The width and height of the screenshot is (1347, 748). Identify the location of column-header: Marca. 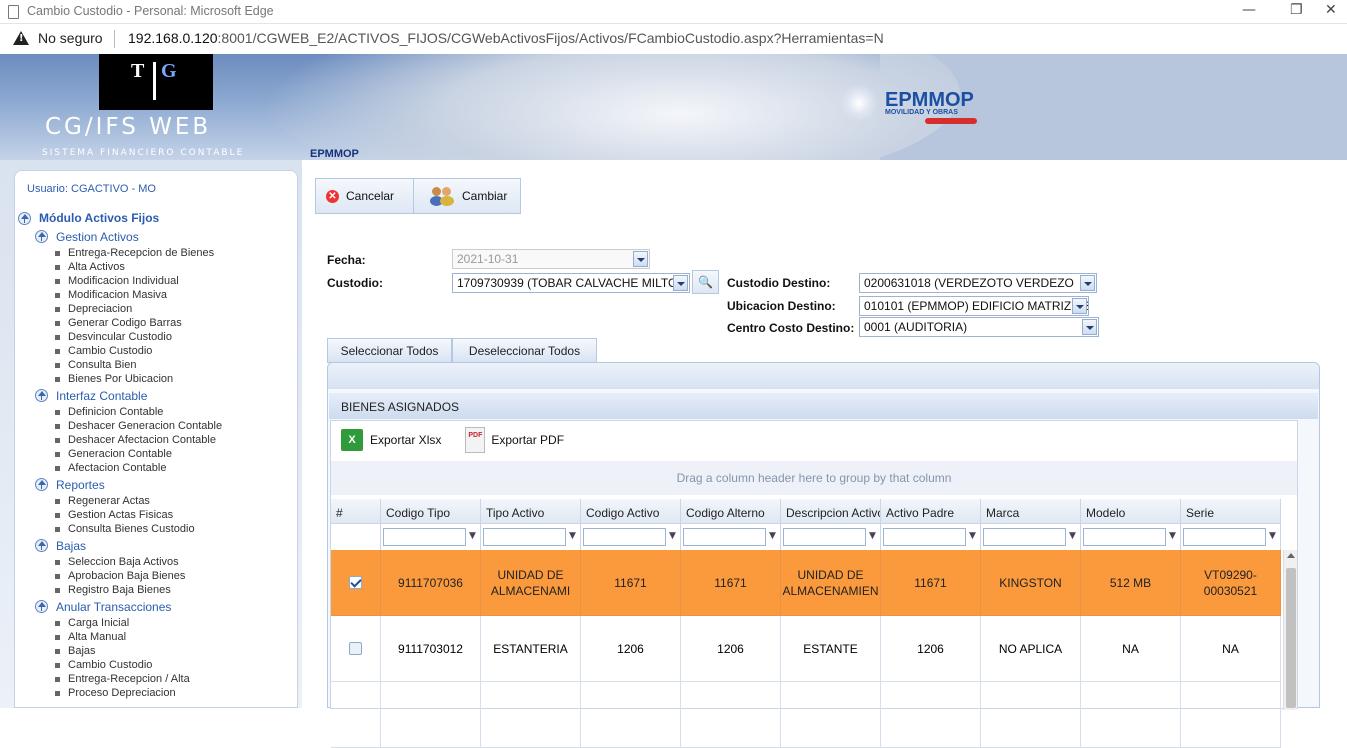
(1031, 511).